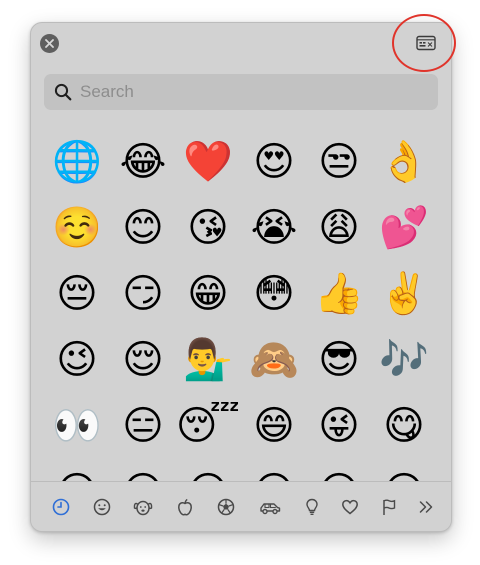 The height and width of the screenshot is (565, 480). What do you see at coordinates (339, 162) in the screenshot?
I see `emoji-cell: 😒` at bounding box center [339, 162].